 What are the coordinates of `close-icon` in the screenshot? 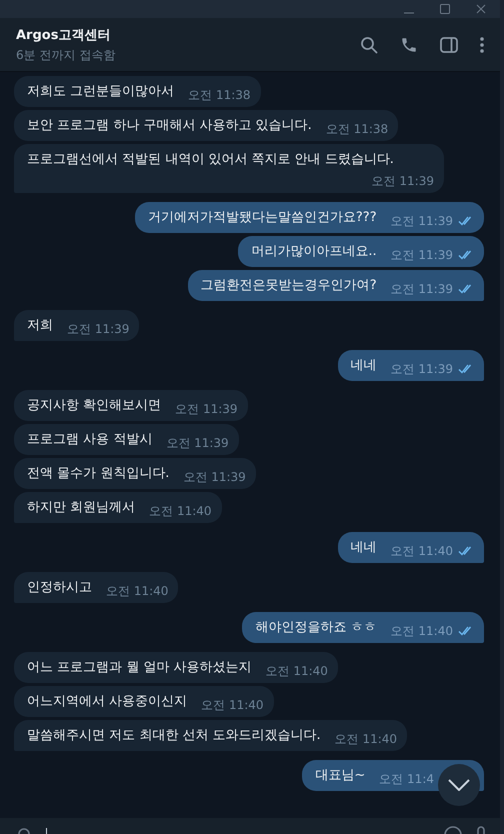 It's located at (481, 9).